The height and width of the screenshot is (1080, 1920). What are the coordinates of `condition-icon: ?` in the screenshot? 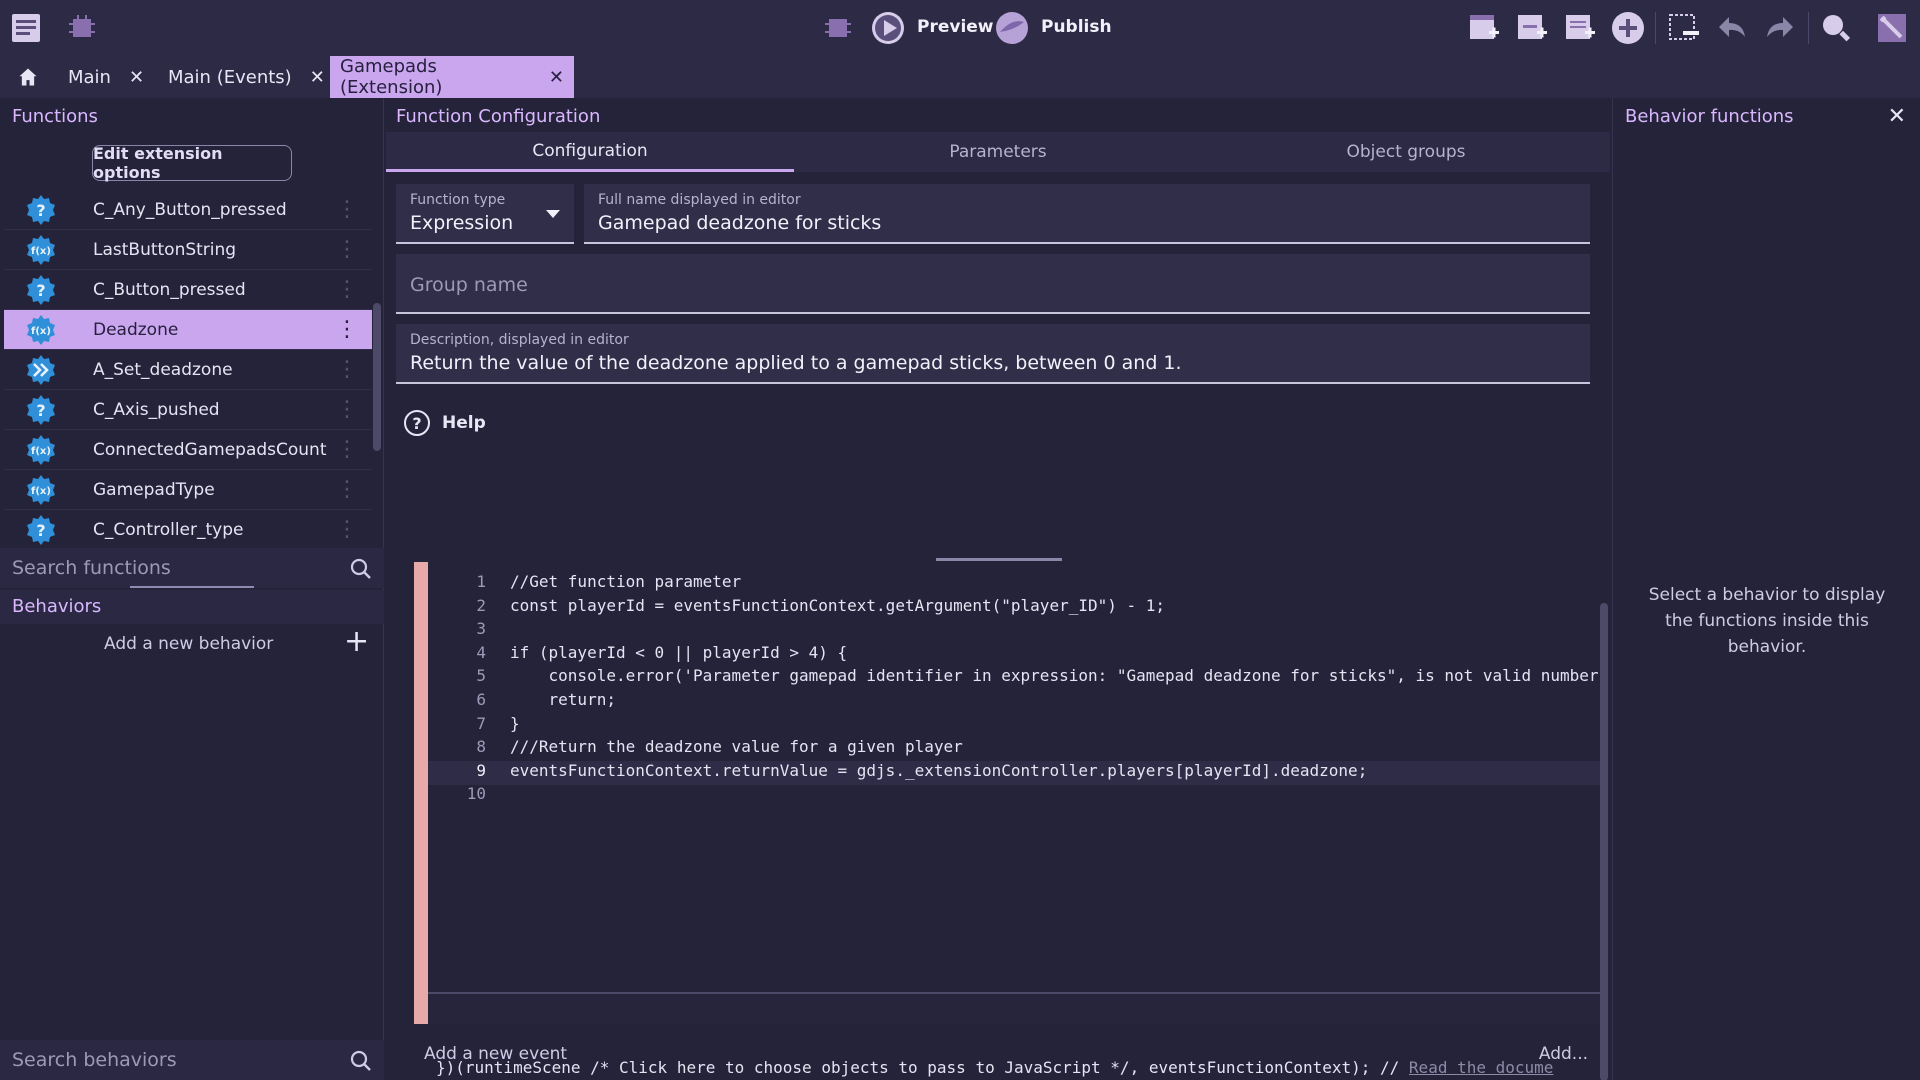 It's located at (41, 530).